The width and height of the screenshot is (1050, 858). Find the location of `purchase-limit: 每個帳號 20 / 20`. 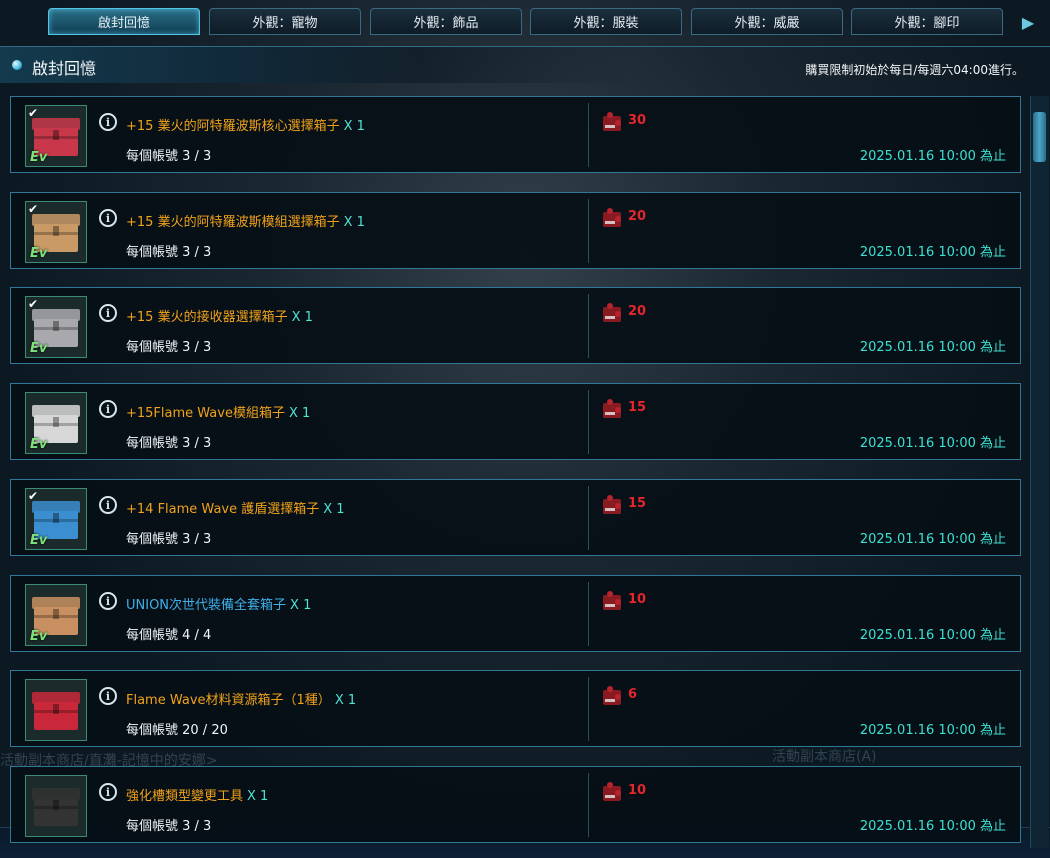

purchase-limit: 每個帳號 20 / 20 is located at coordinates (177, 730).